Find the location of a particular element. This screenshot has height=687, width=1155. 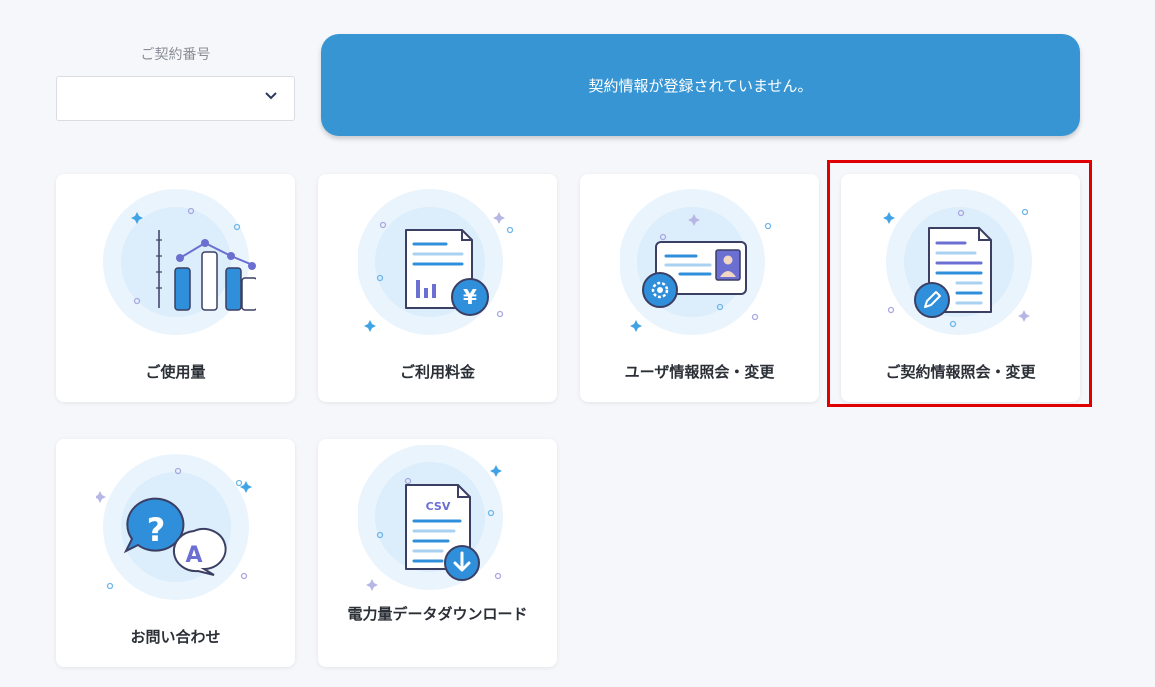

contract-number-label: ご契約番号 is located at coordinates (175, 55).